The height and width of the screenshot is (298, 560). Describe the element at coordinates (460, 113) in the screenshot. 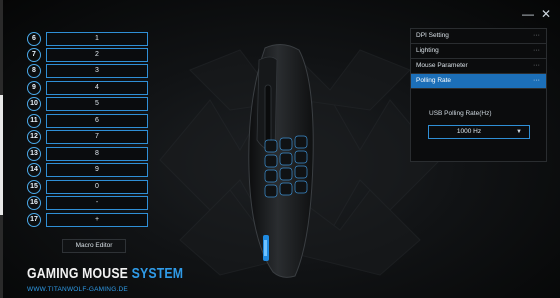

I see `usb-polling-rate-label: USB Polling Rate(Hz)` at that location.